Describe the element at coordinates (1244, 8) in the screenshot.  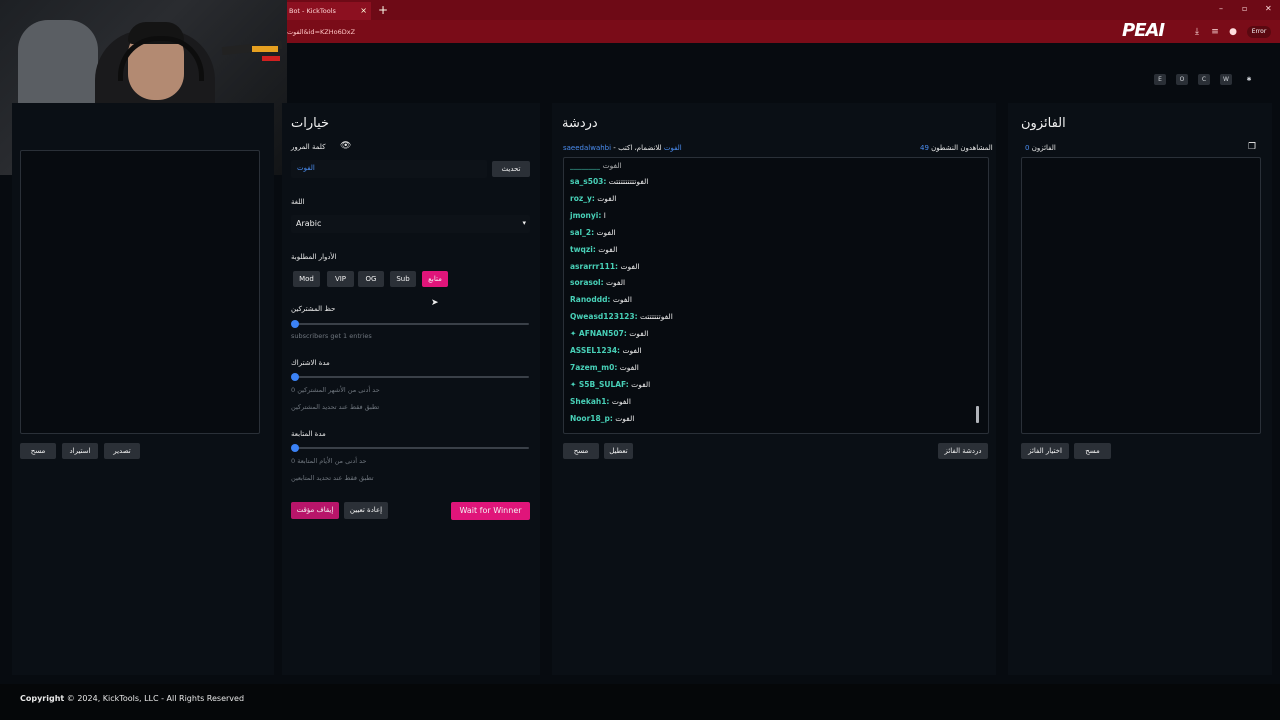
I see `maximize-button: ▫` at that location.